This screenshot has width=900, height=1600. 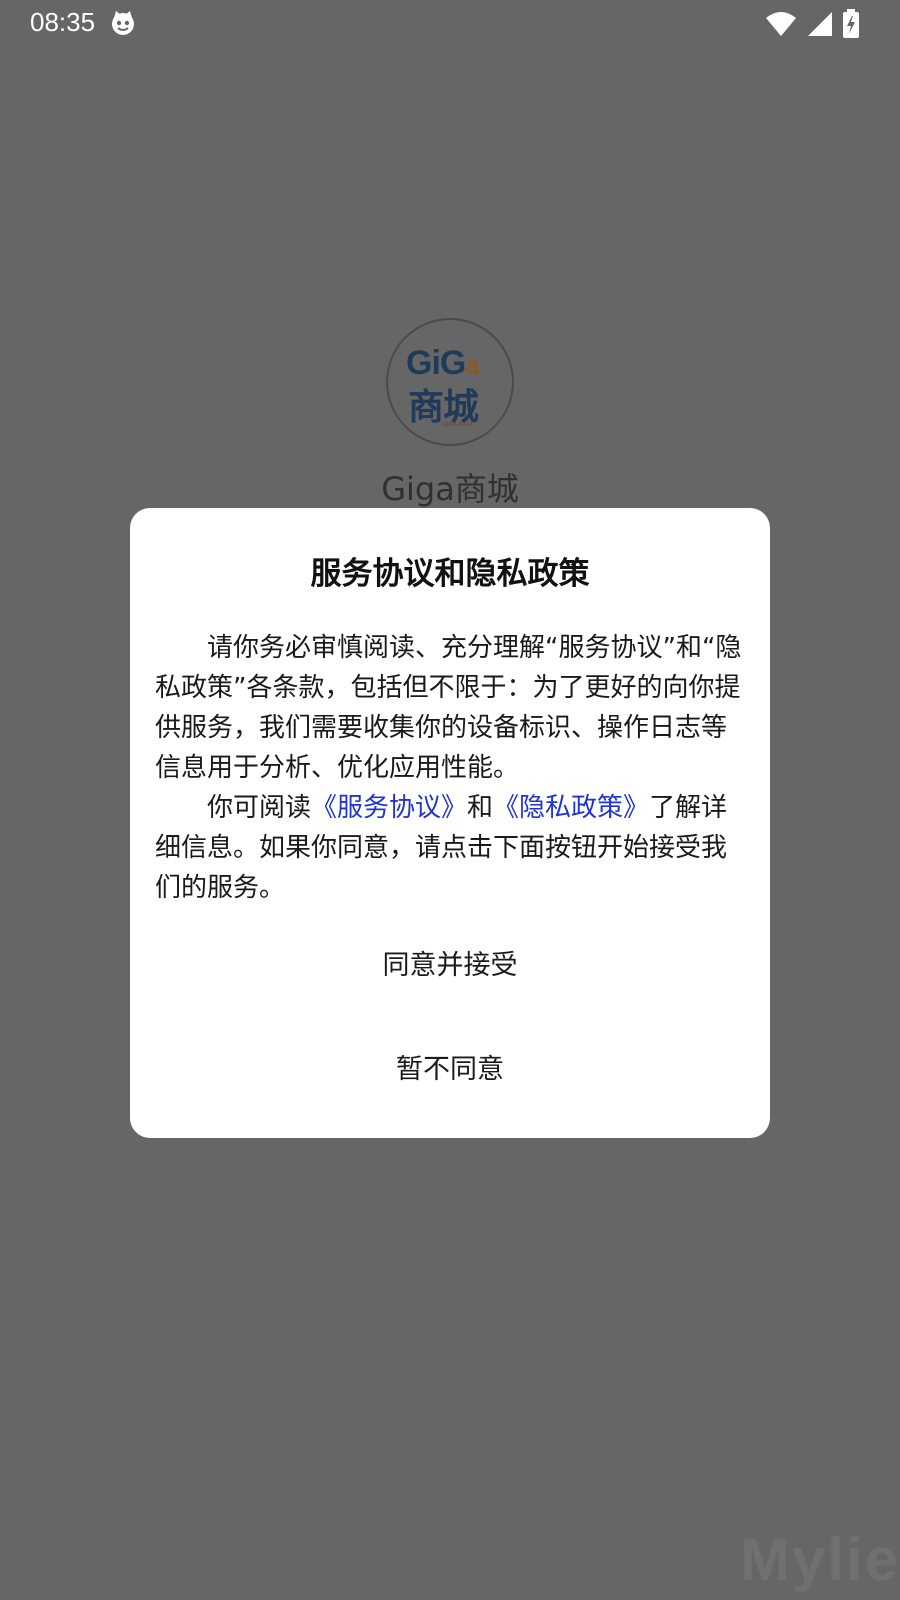 I want to click on service-agreement-link: 《服务协议》, so click(x=389, y=808).